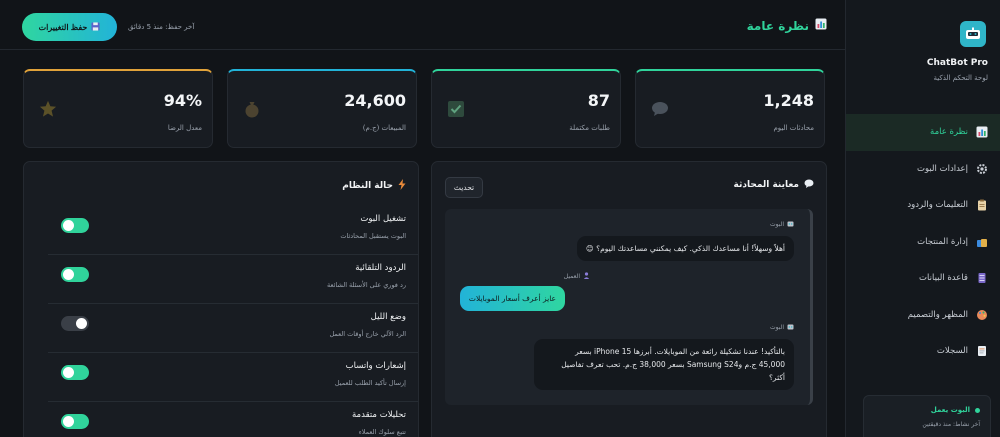 Image resolution: width=1000 pixels, height=437 pixels. I want to click on bot-enabled-toggle, so click(75, 225).